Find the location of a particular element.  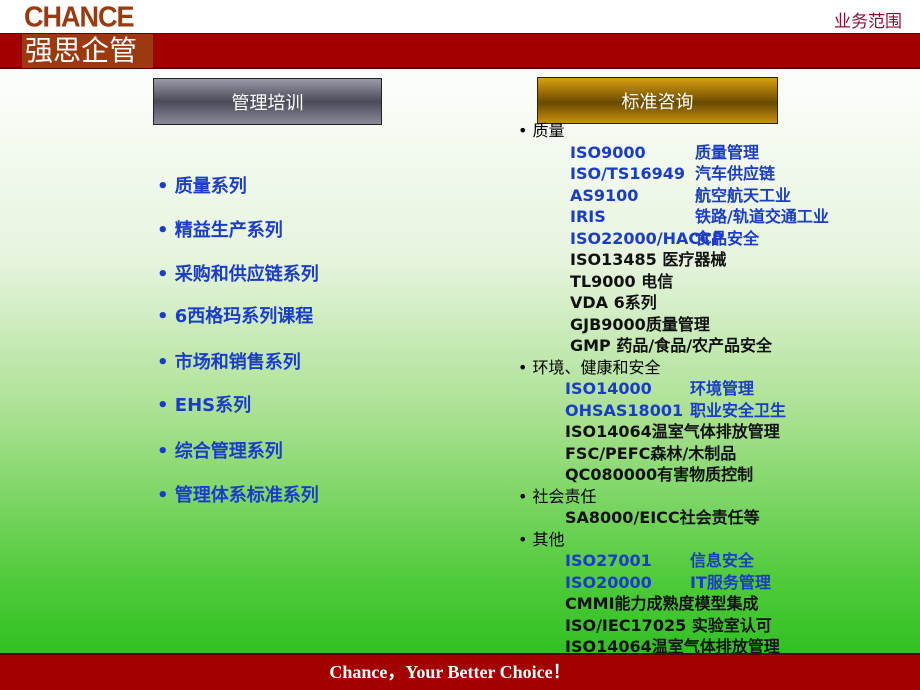

standard-code: ISO/TS16949 is located at coordinates (628, 173).